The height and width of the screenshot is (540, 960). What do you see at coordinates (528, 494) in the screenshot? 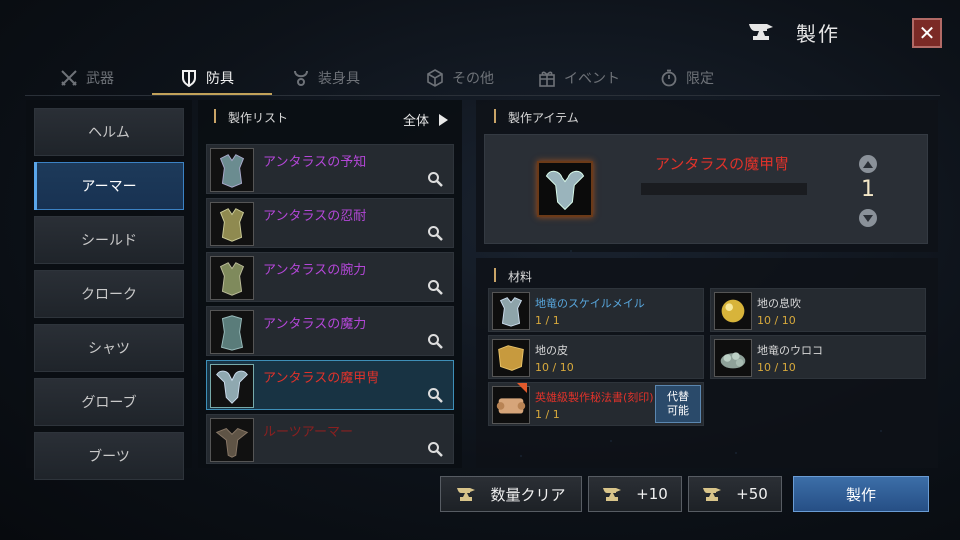
I see `clear-quantity-label: 数量クリア` at bounding box center [528, 494].